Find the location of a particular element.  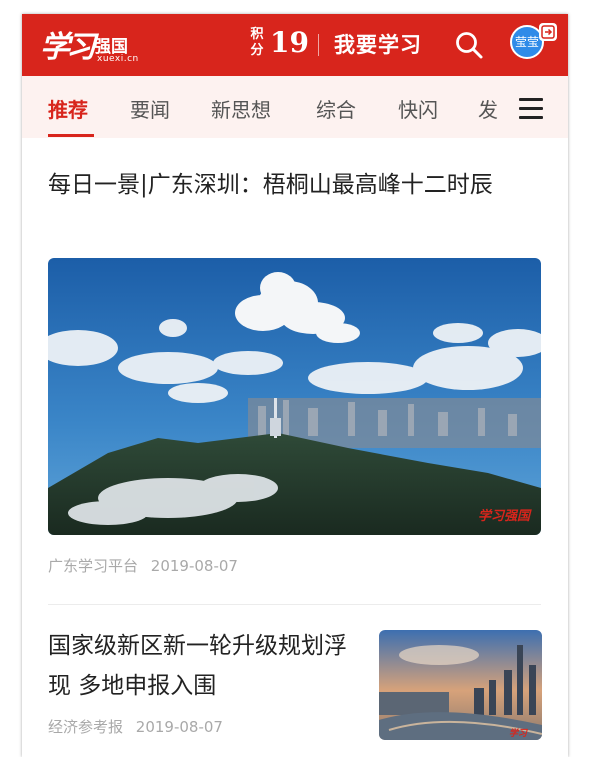

article-source: 广东学习平台 is located at coordinates (93, 566).